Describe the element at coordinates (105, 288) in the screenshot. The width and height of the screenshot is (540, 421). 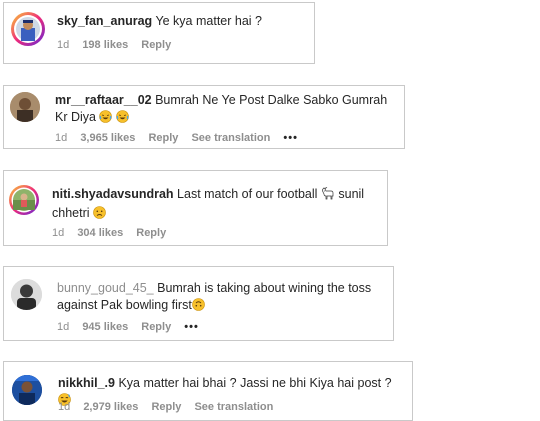
I see `comment-username: bunny_goud_45_` at that location.